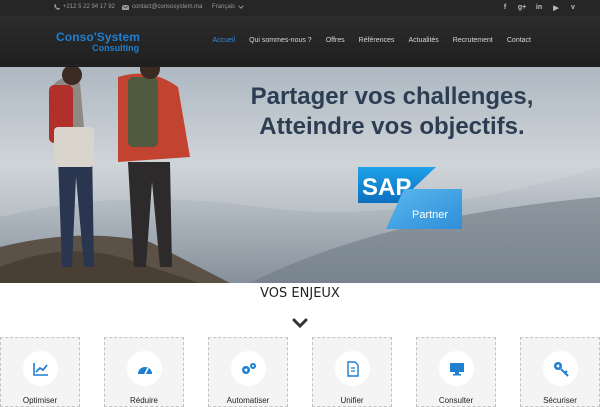 This screenshot has height=407, width=600. What do you see at coordinates (423, 40) in the screenshot?
I see `nav-item-actualites: Actualités` at bounding box center [423, 40].